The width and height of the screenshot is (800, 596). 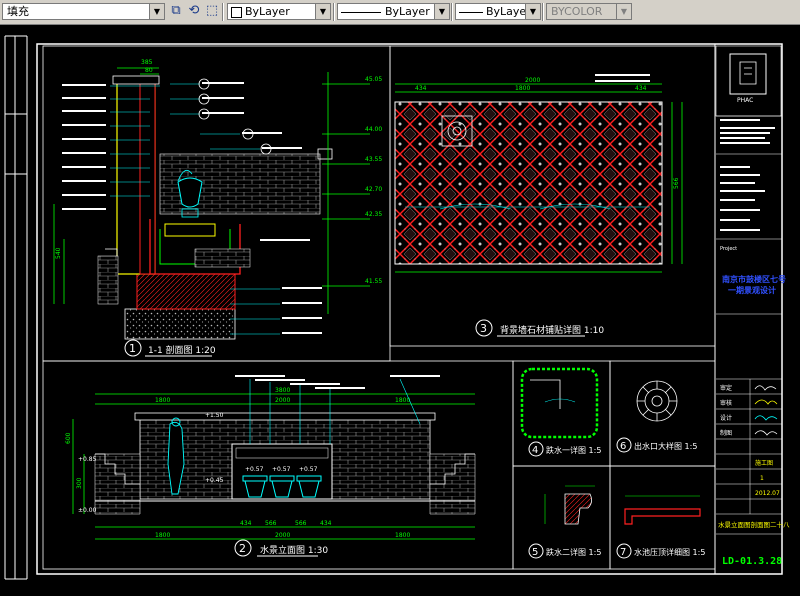 What do you see at coordinates (282, 535) in the screenshot?
I see `dim-bot-2000: 2000` at bounding box center [282, 535].